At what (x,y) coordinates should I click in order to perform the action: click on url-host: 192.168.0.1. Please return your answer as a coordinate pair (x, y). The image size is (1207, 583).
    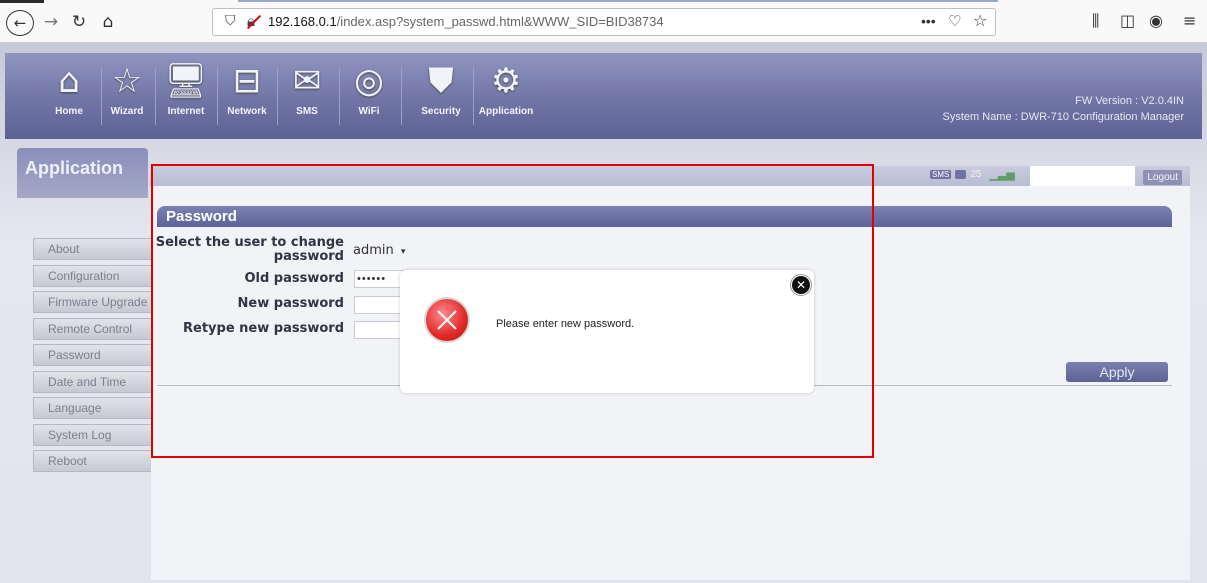
    Looking at the image, I should click on (302, 21).